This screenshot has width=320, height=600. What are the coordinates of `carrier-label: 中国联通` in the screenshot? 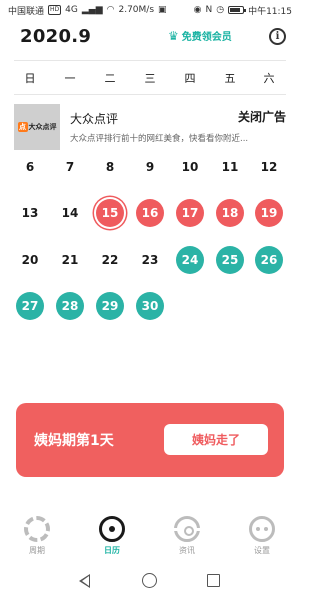 It's located at (26, 11).